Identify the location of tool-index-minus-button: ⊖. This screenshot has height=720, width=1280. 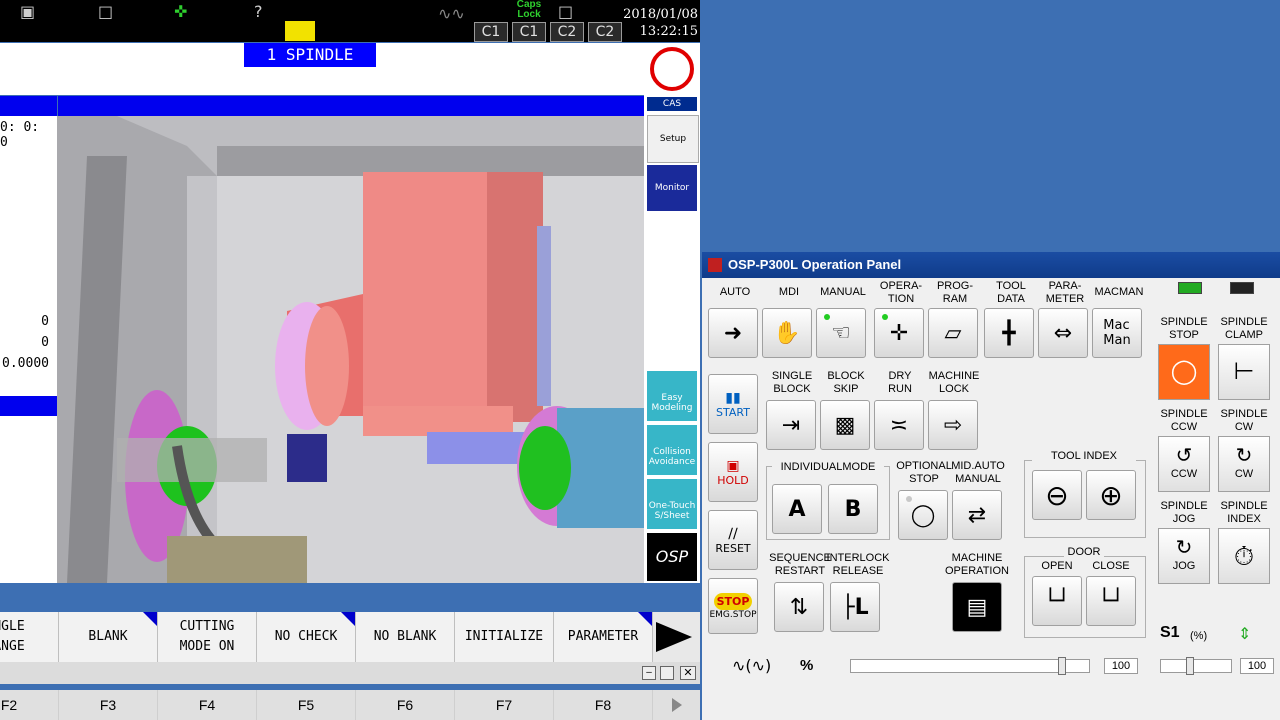
(1057, 495).